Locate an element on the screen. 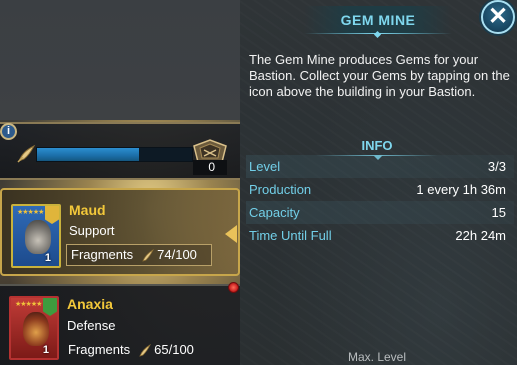 The image size is (517, 365). stat-row-production: Production 1 every 1h 36m is located at coordinates (380, 189).